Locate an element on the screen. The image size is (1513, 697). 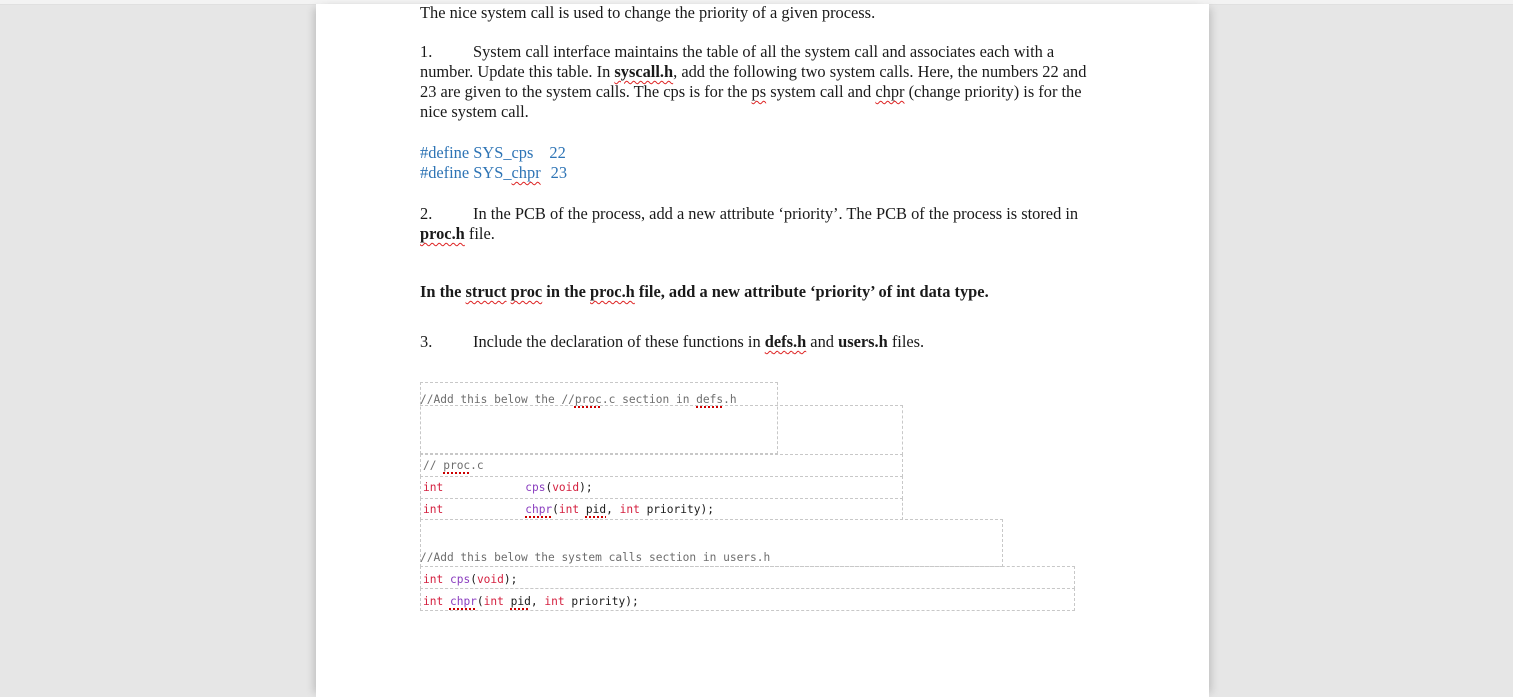
code-line-chpr-users: int chpr(int pid, int priority); is located at coordinates (531, 602).